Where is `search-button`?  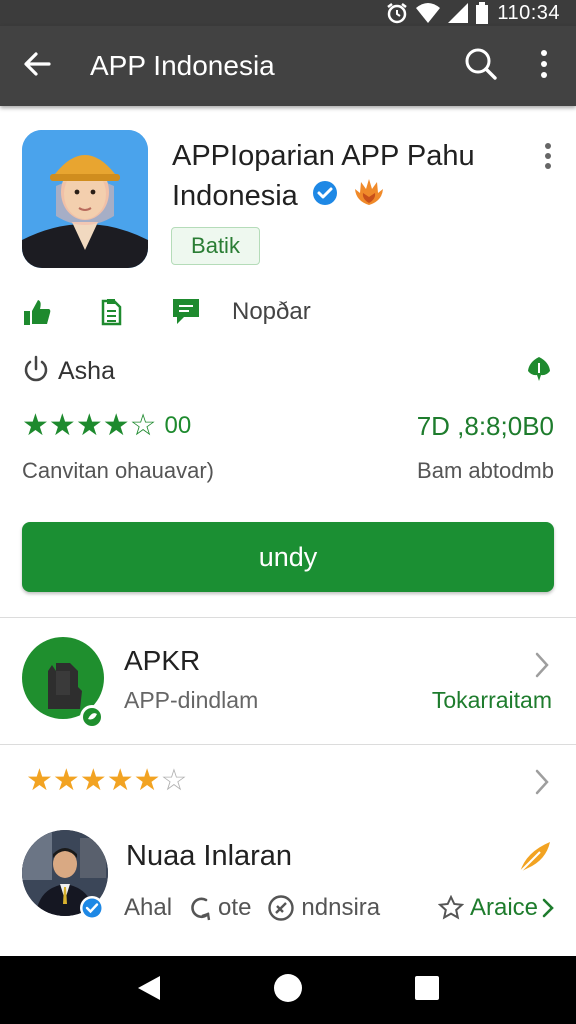 search-button is located at coordinates (480, 66).